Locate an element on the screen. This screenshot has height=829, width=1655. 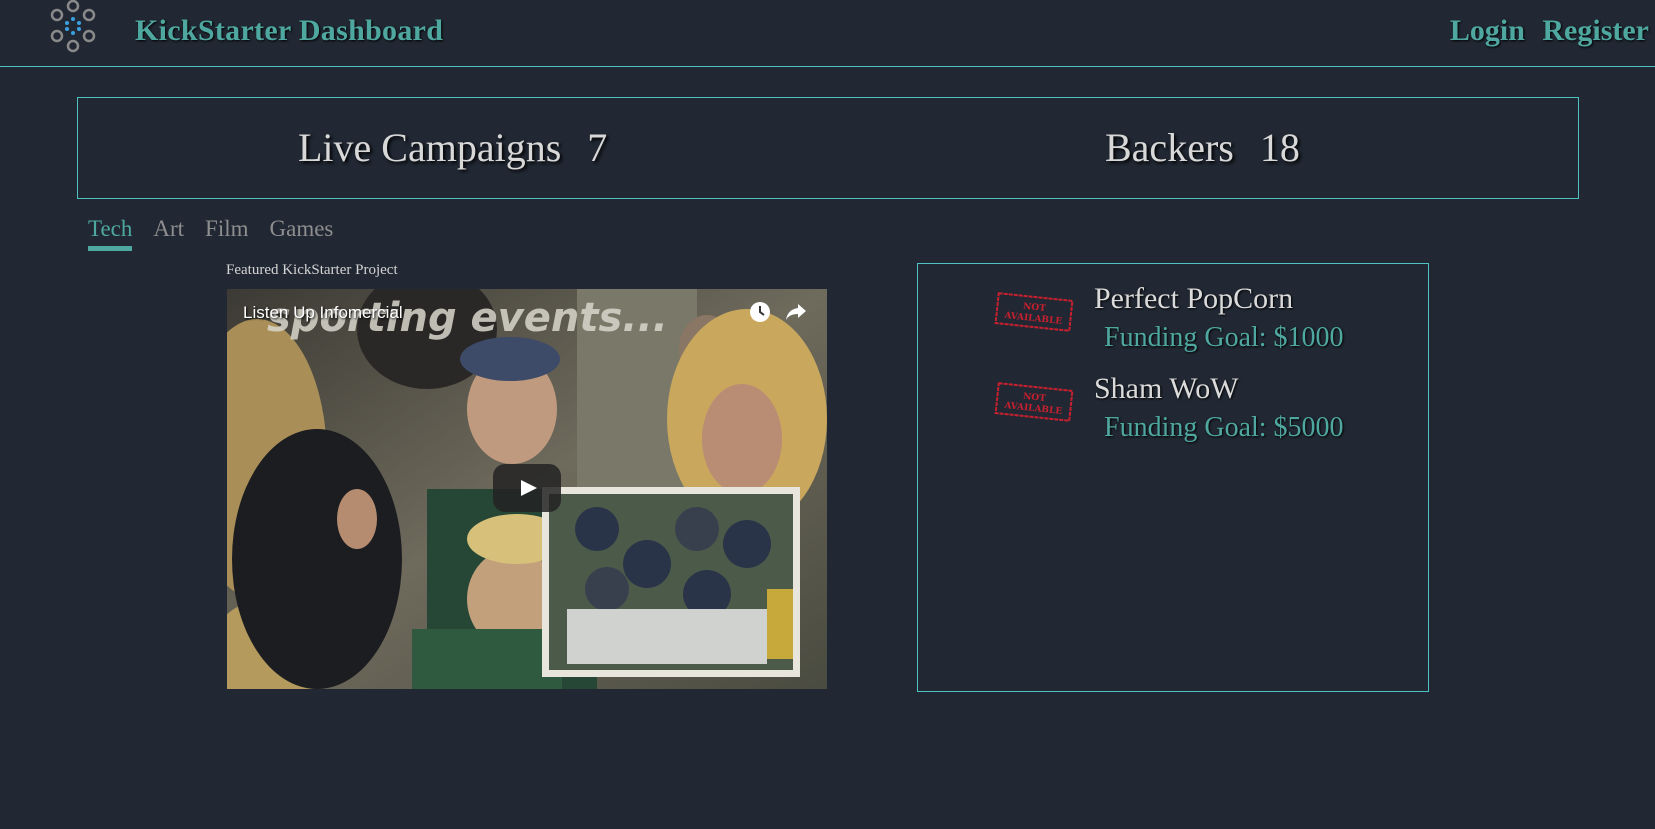
watch-later-clock-icon is located at coordinates (760, 312).